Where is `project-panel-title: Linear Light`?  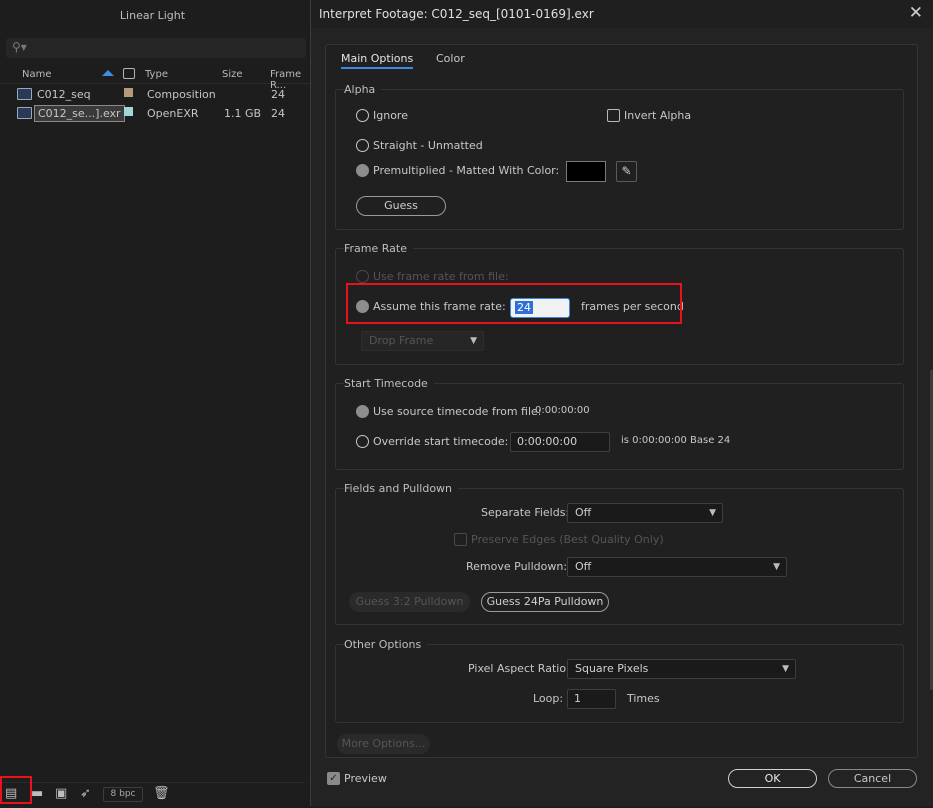
project-panel-title: Linear Light is located at coordinates (152, 15).